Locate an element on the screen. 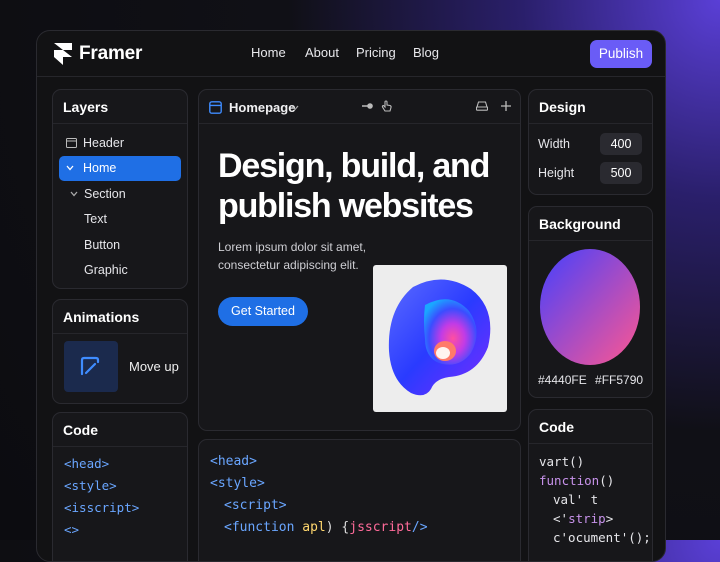 This screenshot has width=720, height=562. code-line: function() is located at coordinates (577, 480).